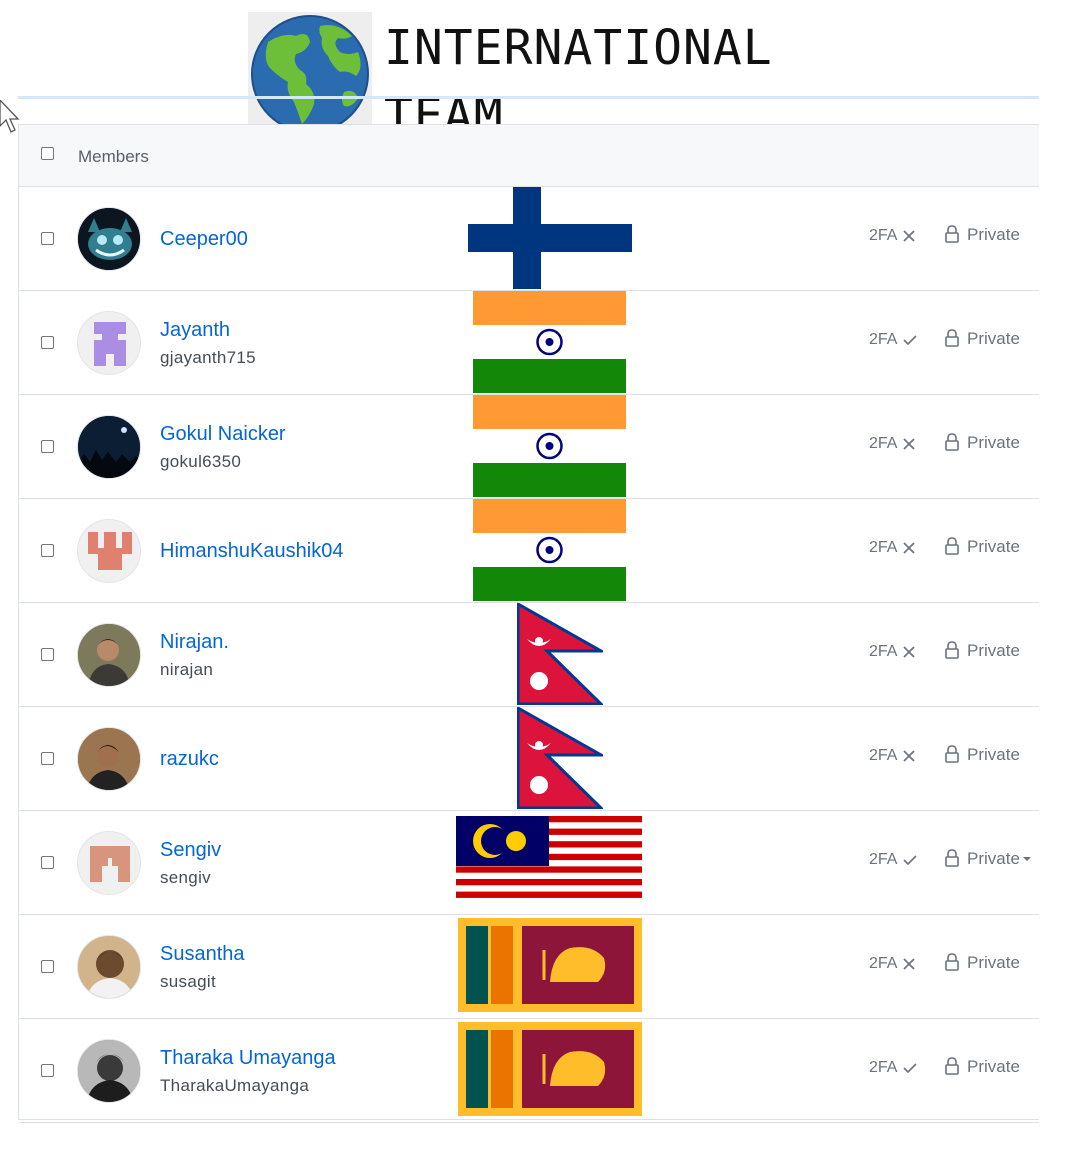  I want to click on member-login: sengiv, so click(185, 877).